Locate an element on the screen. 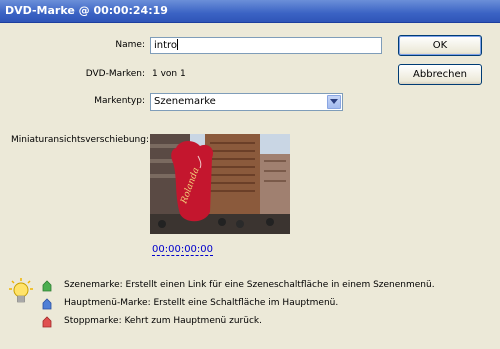 The image size is (500, 349). mark-type-selected: Szenemarke is located at coordinates (185, 101).